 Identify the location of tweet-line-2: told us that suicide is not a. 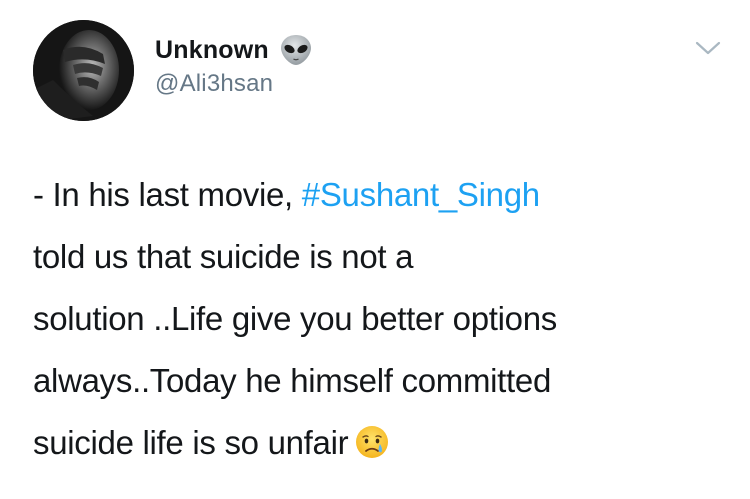
(223, 256).